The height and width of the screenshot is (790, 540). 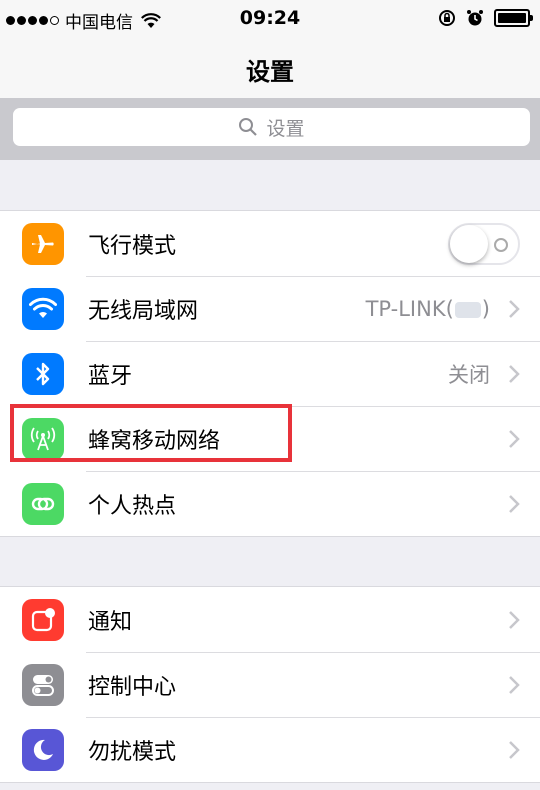 I want to click on wifi-network-name: TP-LINK(), so click(x=427, y=308).